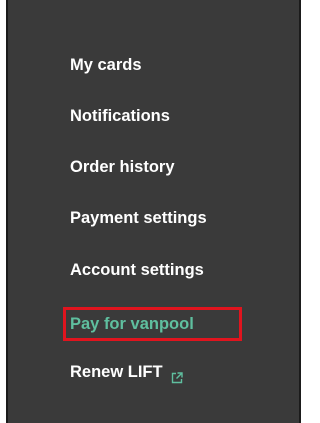  I want to click on menu-item-label: Account settings, so click(137, 270).